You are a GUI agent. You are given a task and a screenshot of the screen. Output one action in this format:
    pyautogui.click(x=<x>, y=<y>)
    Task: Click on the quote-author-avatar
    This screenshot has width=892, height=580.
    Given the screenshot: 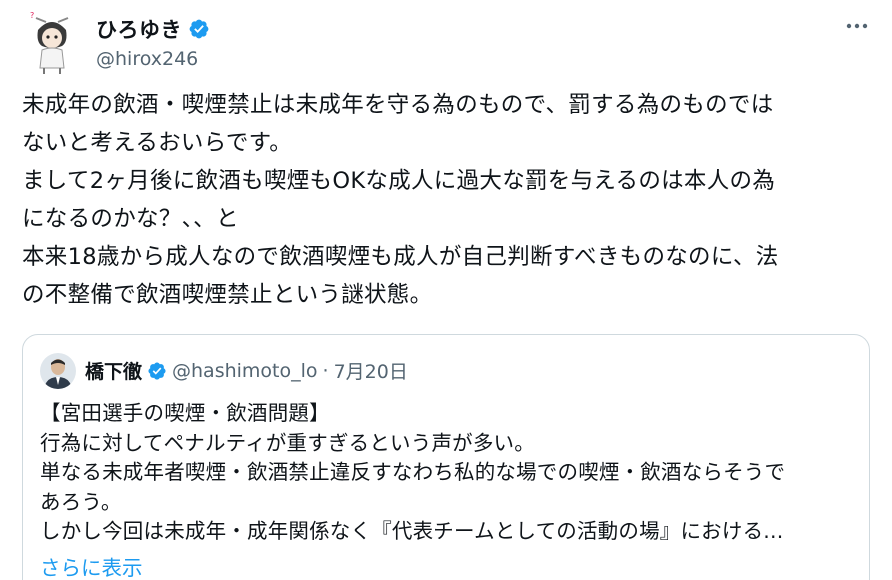 What is the action you would take?
    pyautogui.click(x=58, y=371)
    